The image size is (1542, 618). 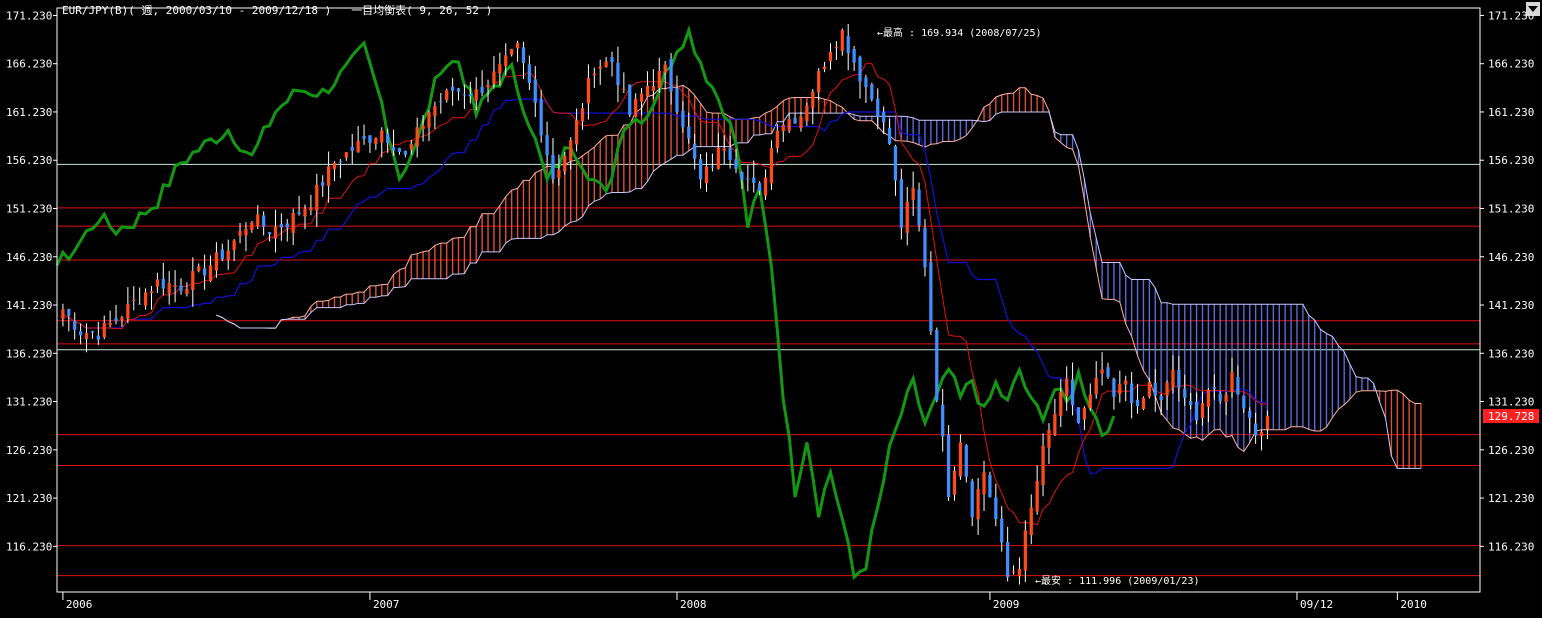 I want to click on y-tick-label-left: 161.230, so click(x=29, y=112).